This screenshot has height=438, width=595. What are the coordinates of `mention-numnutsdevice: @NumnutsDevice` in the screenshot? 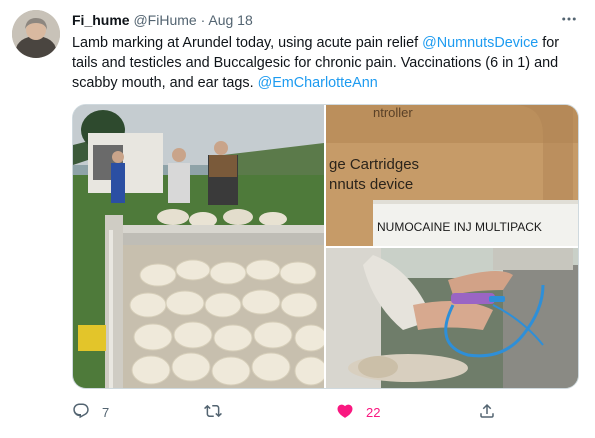 It's located at (480, 43).